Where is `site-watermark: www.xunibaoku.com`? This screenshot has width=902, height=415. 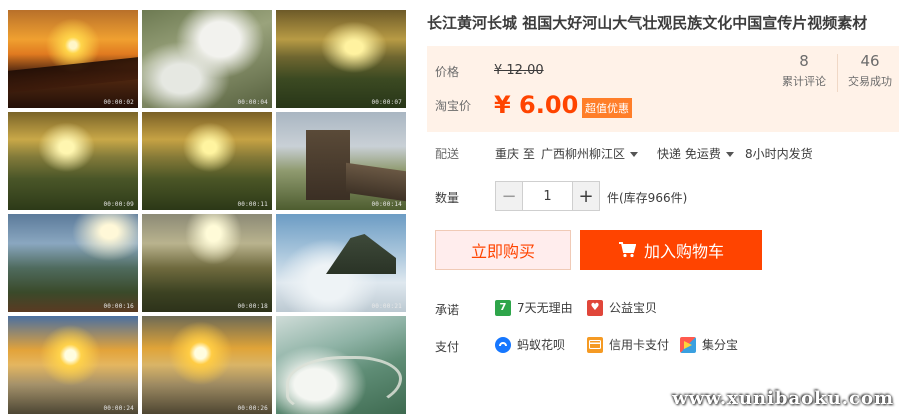
site-watermark: www.xunibaoku.com is located at coordinates (783, 398).